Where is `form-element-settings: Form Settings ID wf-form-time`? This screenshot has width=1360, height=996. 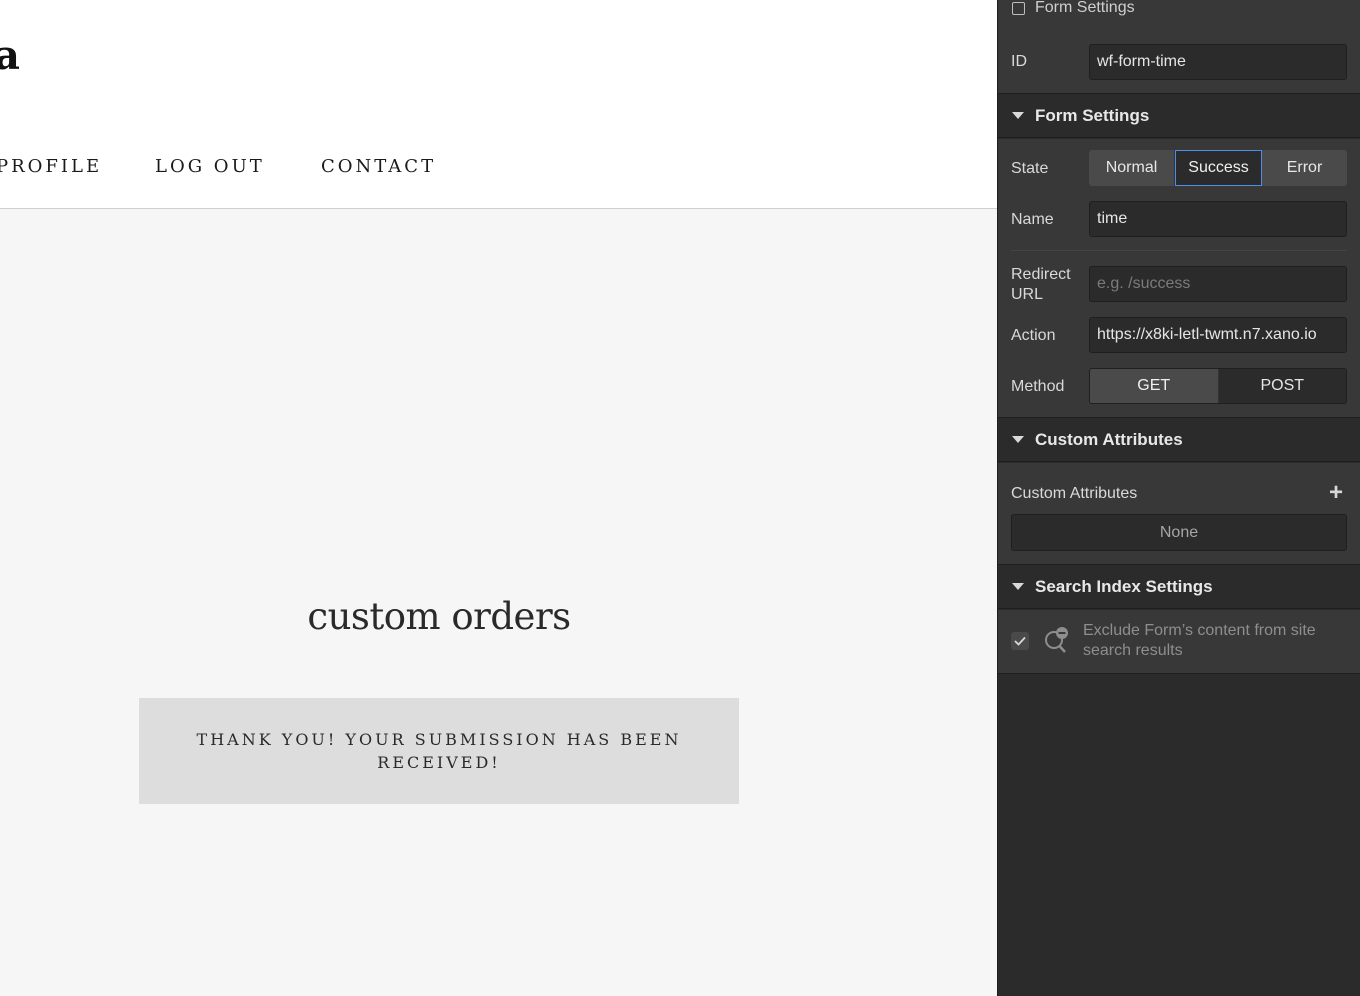
form-element-settings: Form Settings ID wf-form-time is located at coordinates (1179, 47).